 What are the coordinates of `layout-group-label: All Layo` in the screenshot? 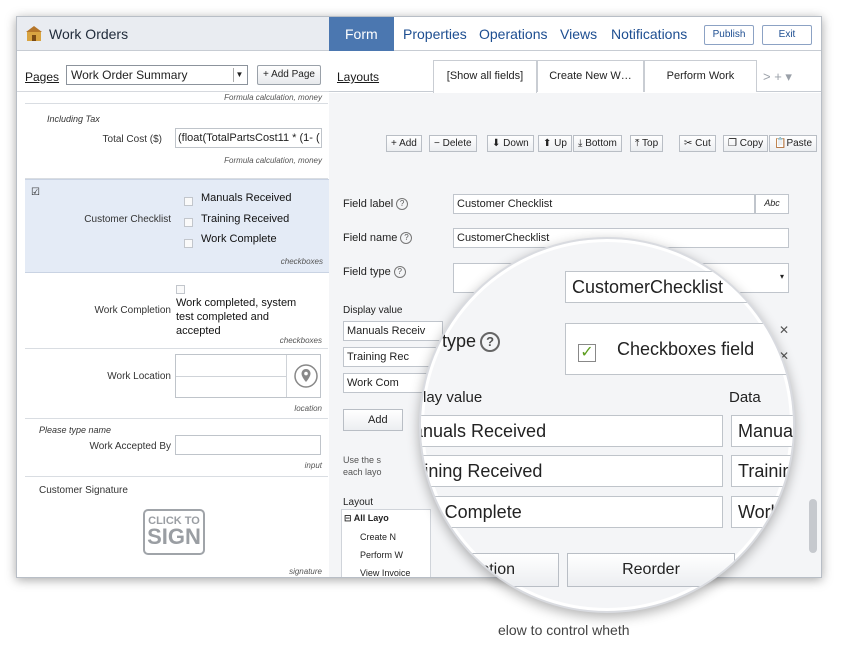 It's located at (371, 518).